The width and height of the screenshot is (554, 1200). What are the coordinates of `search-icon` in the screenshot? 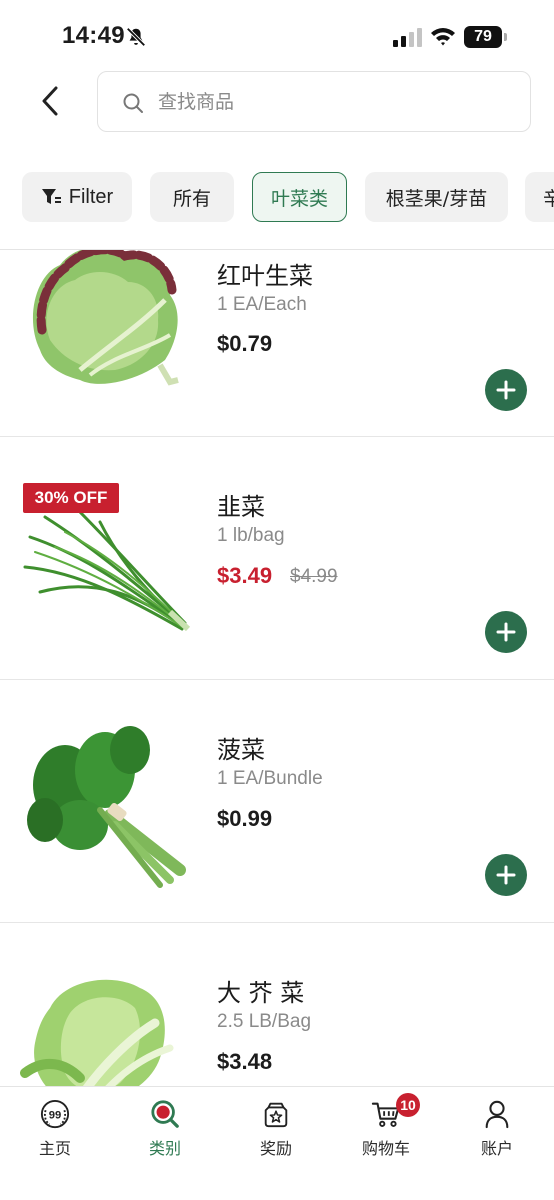 It's located at (133, 103).